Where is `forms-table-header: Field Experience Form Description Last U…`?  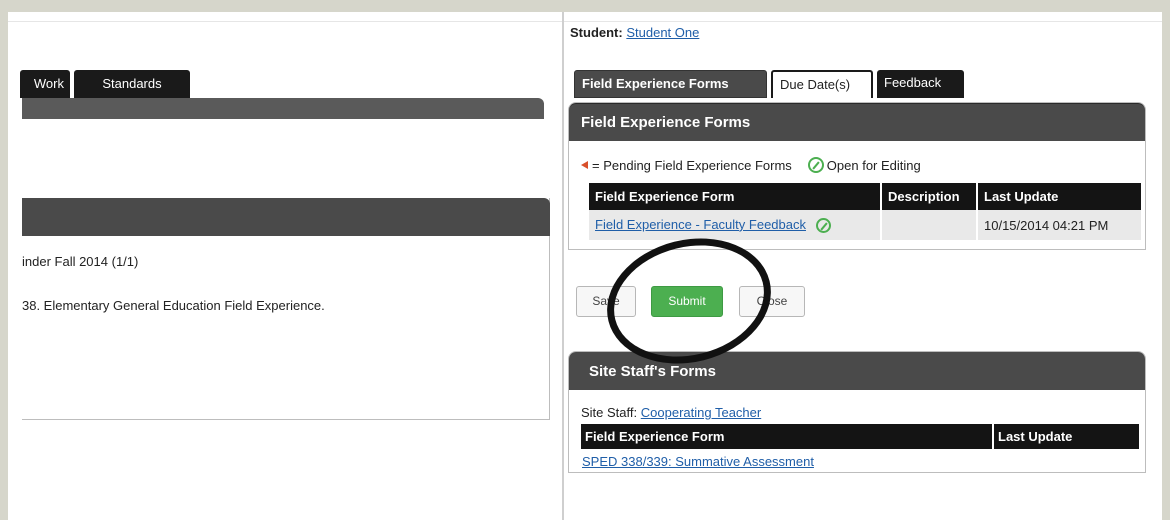 forms-table-header: Field Experience Form Description Last U… is located at coordinates (865, 196).